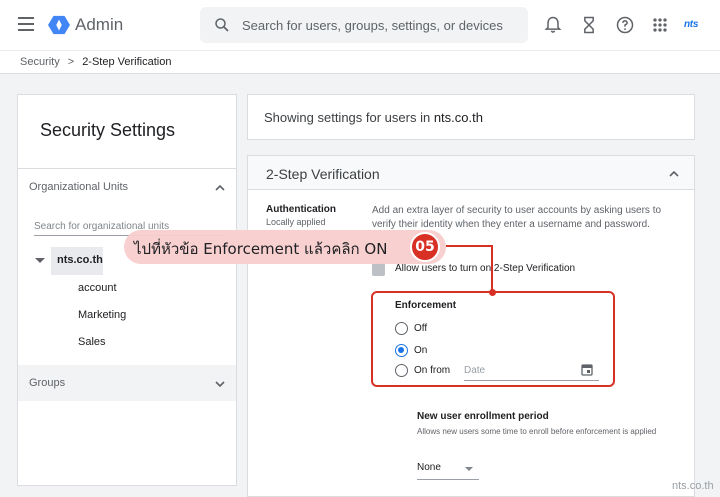  What do you see at coordinates (323, 174) in the screenshot?
I see `card-title: 2-Step Verification` at bounding box center [323, 174].